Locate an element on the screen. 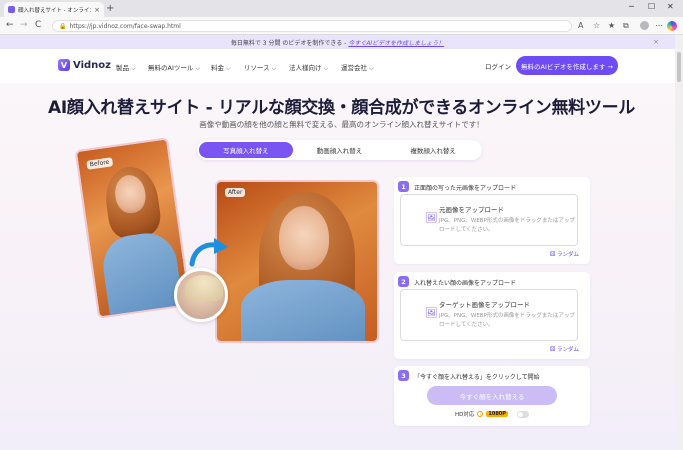 This screenshot has width=683, height=450. tab-title: 顔入れ替えサイト - オンラインで無料に is located at coordinates (54, 10).